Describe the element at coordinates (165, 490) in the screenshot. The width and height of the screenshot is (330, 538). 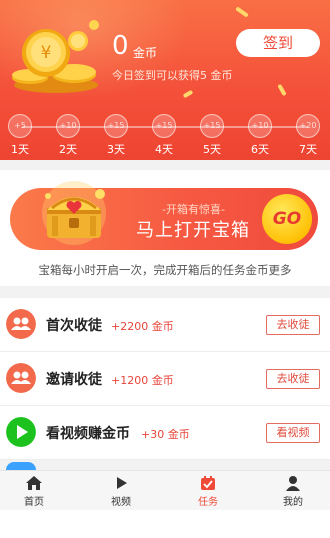
I see `bottom-nav: 首页 视频 任务 我的` at that location.